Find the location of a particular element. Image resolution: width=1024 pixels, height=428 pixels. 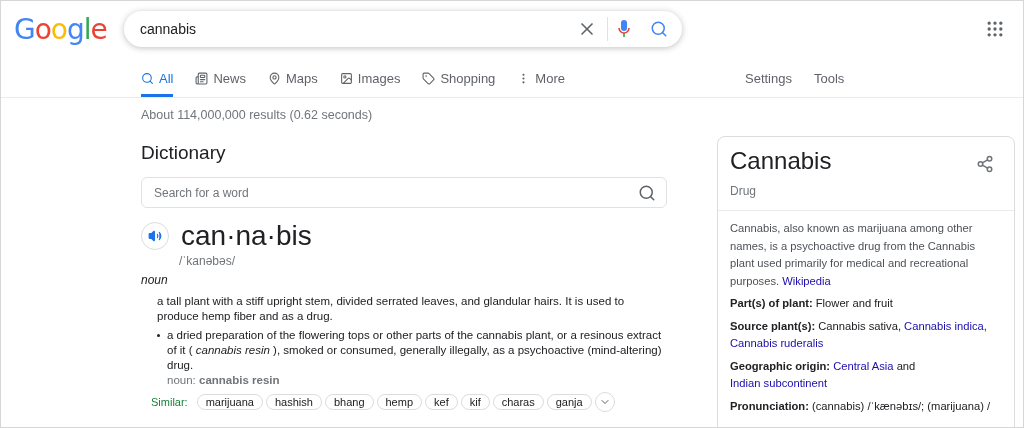

definition-text: a dried preparation of the flowering tops or other parts of the cannabis plant, or a resinous extract of it ( cannabis resin ), smoked or consumed, generally illegally, as a psychoactive (mind-altering) drug. is located at coordinates (415, 350).